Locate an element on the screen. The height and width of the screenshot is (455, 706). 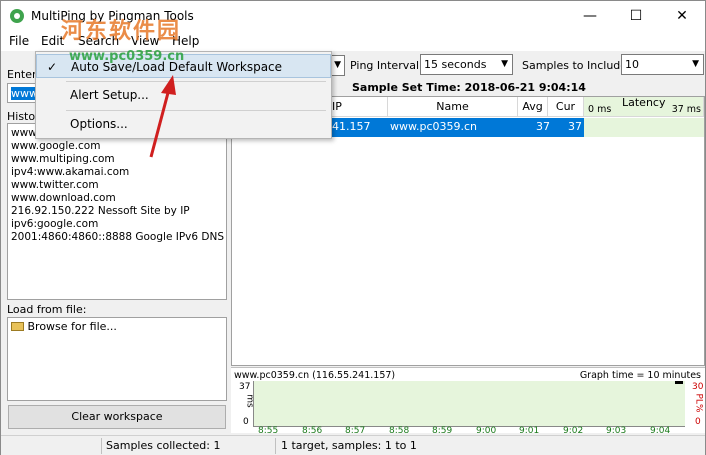
clear-workspace-button: Clear workspace is located at coordinates (117, 417).